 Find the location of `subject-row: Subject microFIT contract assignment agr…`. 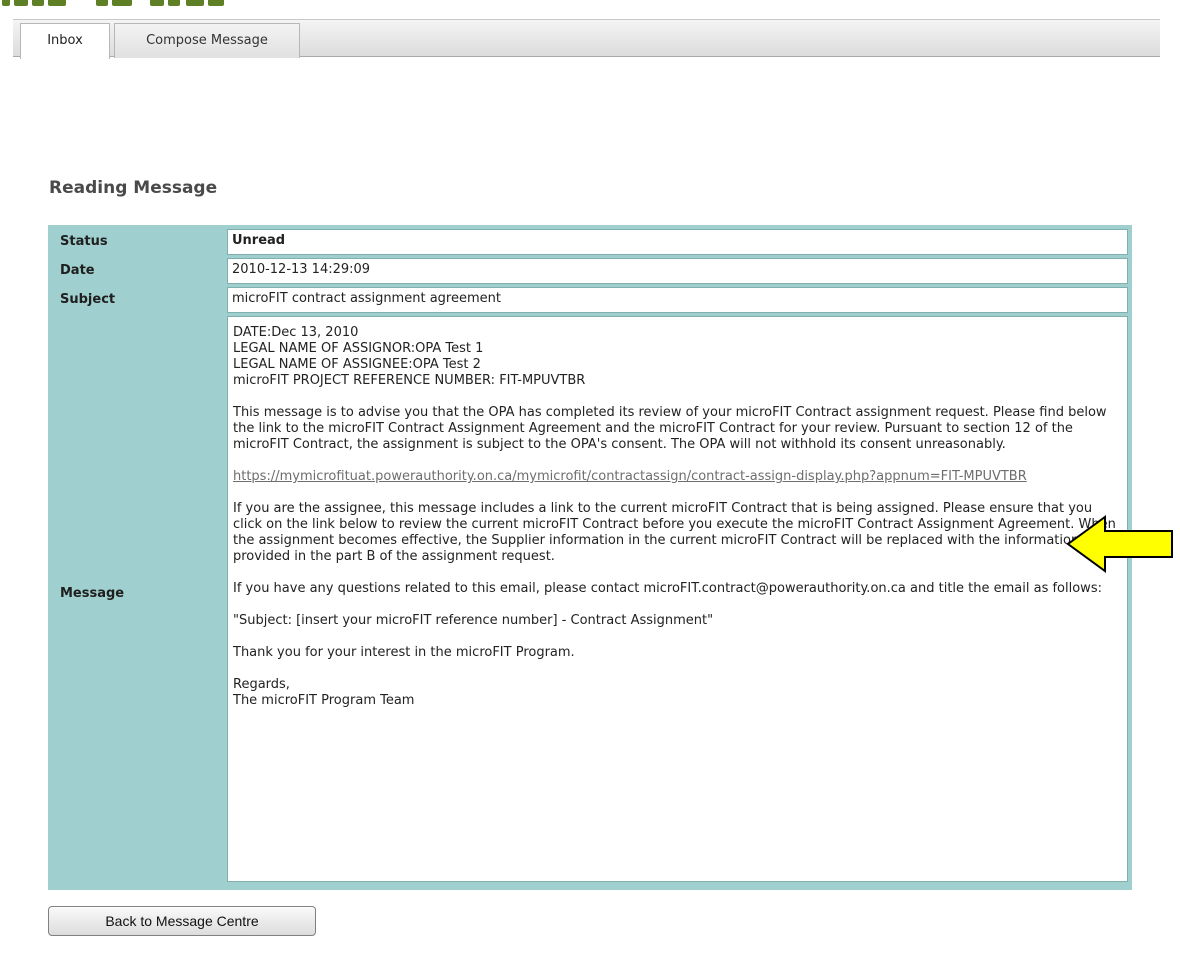

subject-row: Subject microFIT contract assignment agr… is located at coordinates (590, 300).